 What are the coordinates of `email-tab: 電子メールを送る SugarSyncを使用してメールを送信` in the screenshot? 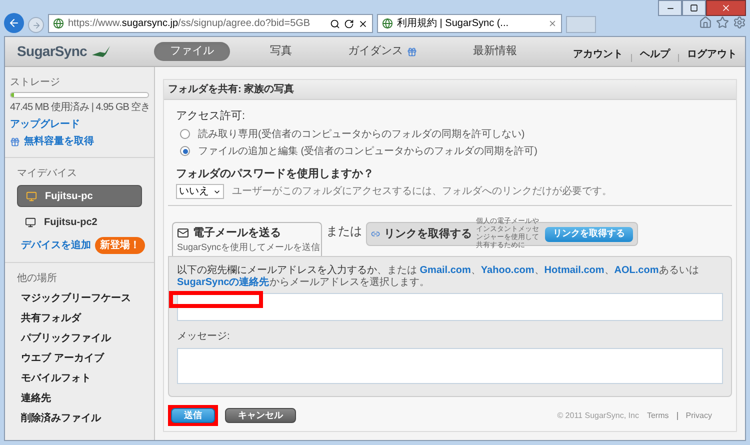 It's located at (247, 239).